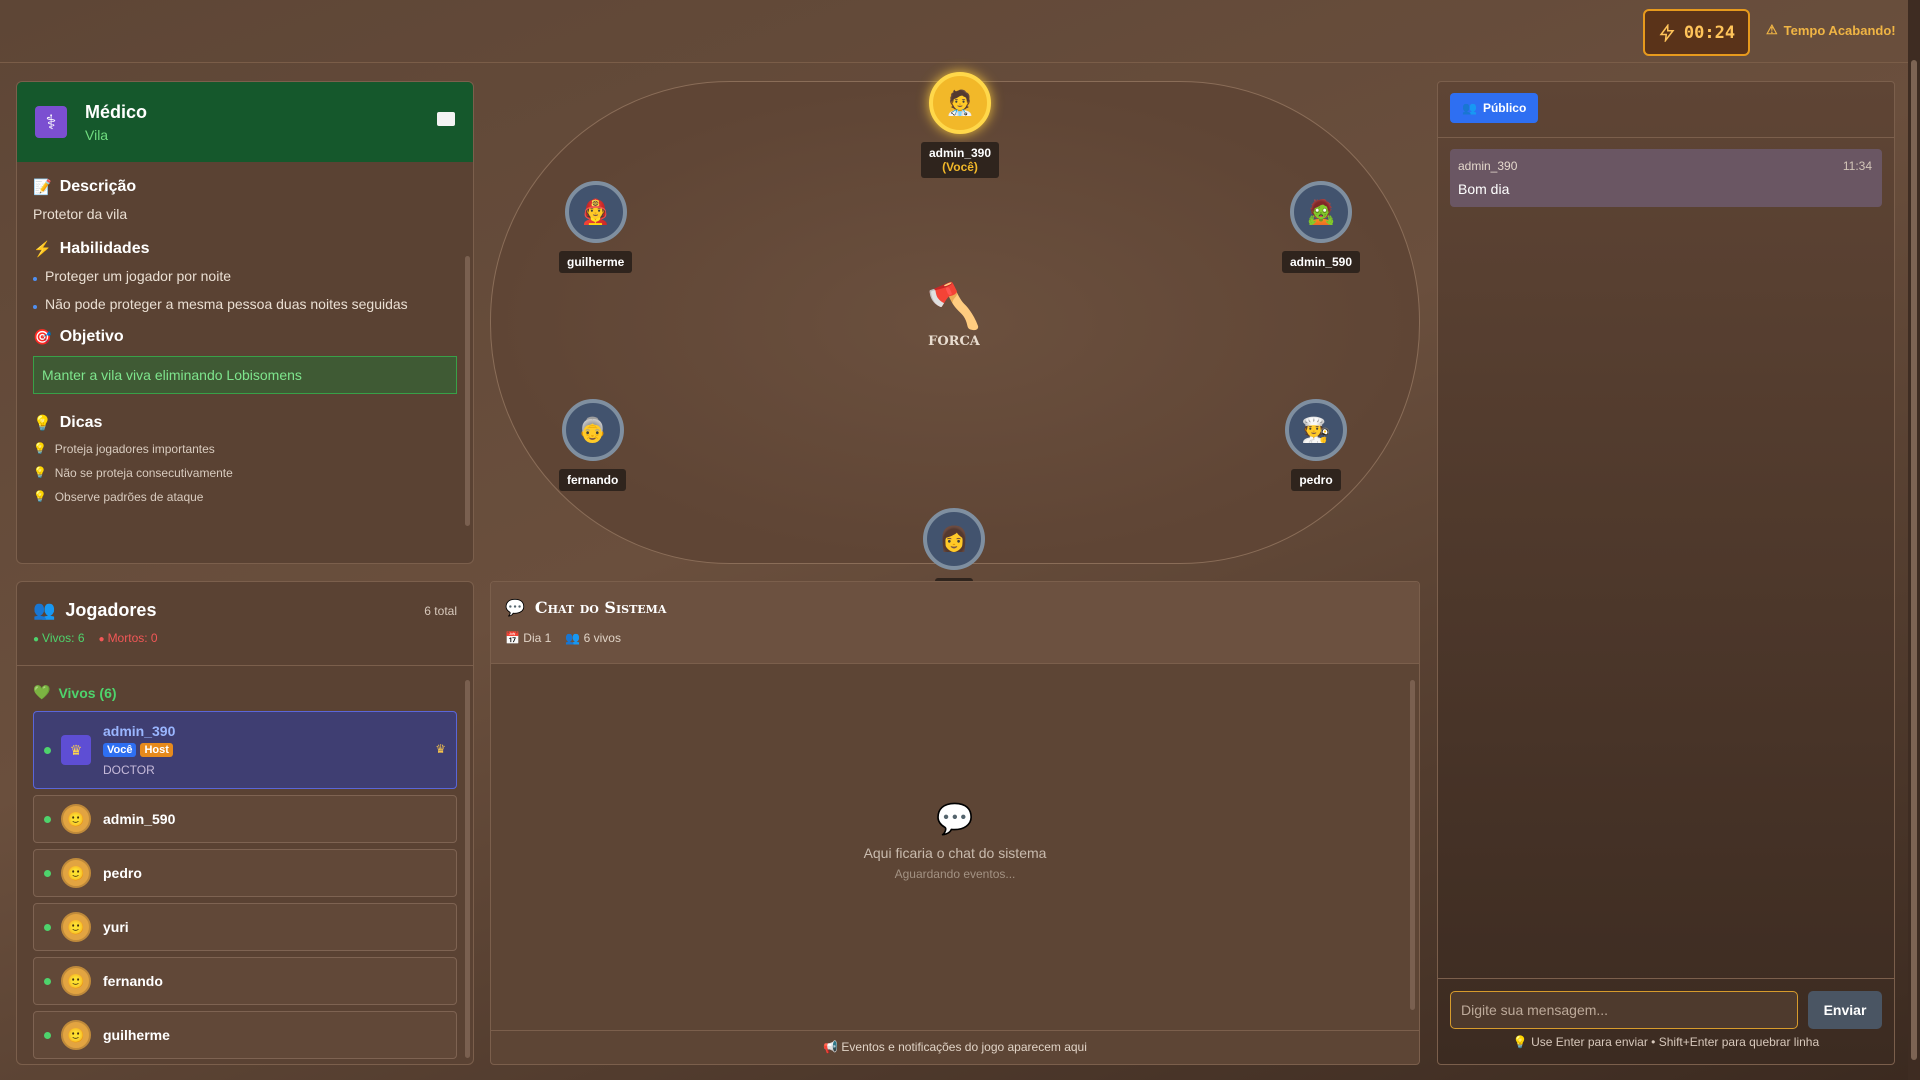 This screenshot has height=1080, width=1920. What do you see at coordinates (245, 122) in the screenshot?
I see `role-header: ⚕ Médico Vila` at bounding box center [245, 122].